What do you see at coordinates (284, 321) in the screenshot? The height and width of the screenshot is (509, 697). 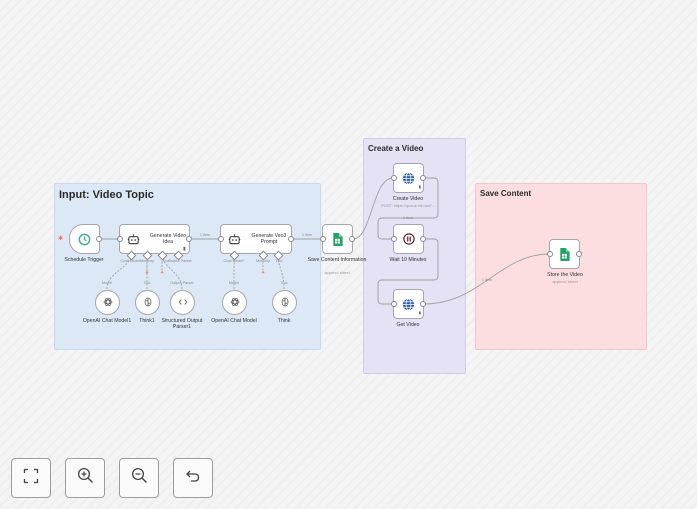 I see `node-label: Think` at bounding box center [284, 321].